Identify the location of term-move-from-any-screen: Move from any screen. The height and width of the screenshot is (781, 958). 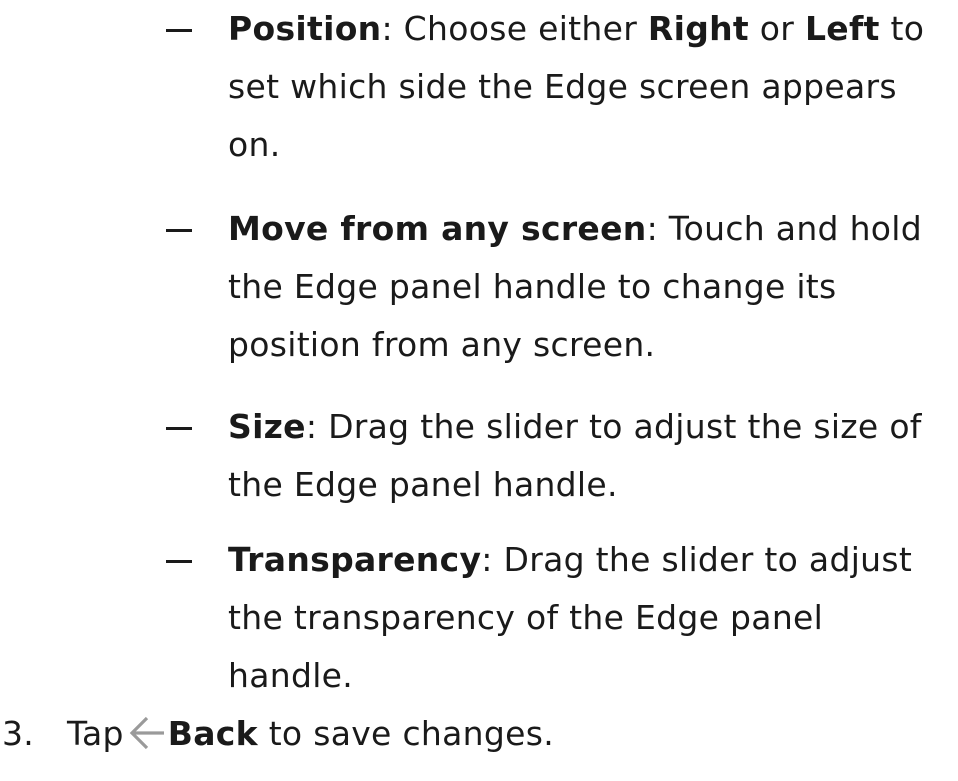
(437, 228).